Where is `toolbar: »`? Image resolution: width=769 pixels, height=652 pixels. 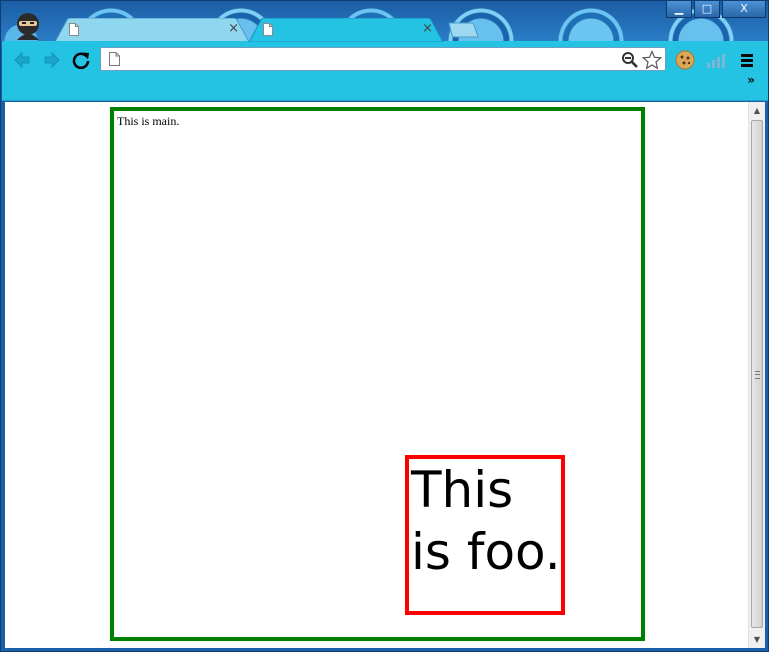
toolbar: » is located at coordinates (385, 71).